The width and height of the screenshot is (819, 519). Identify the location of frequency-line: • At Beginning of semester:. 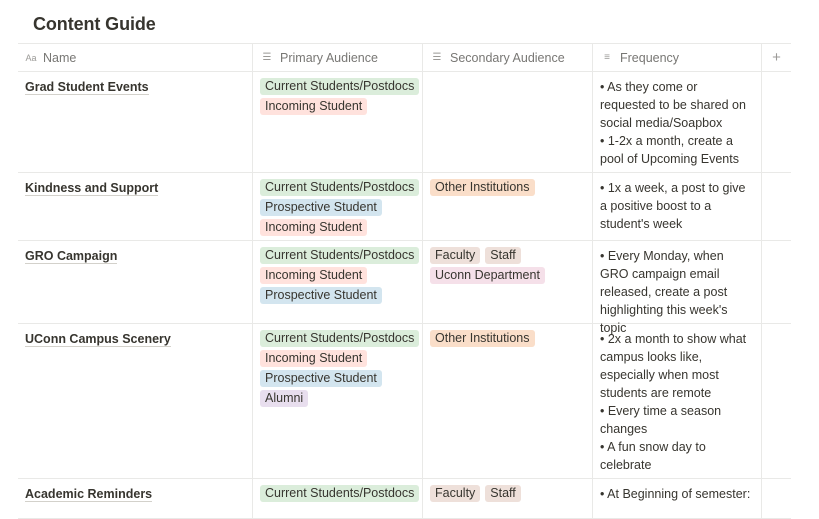
(675, 494).